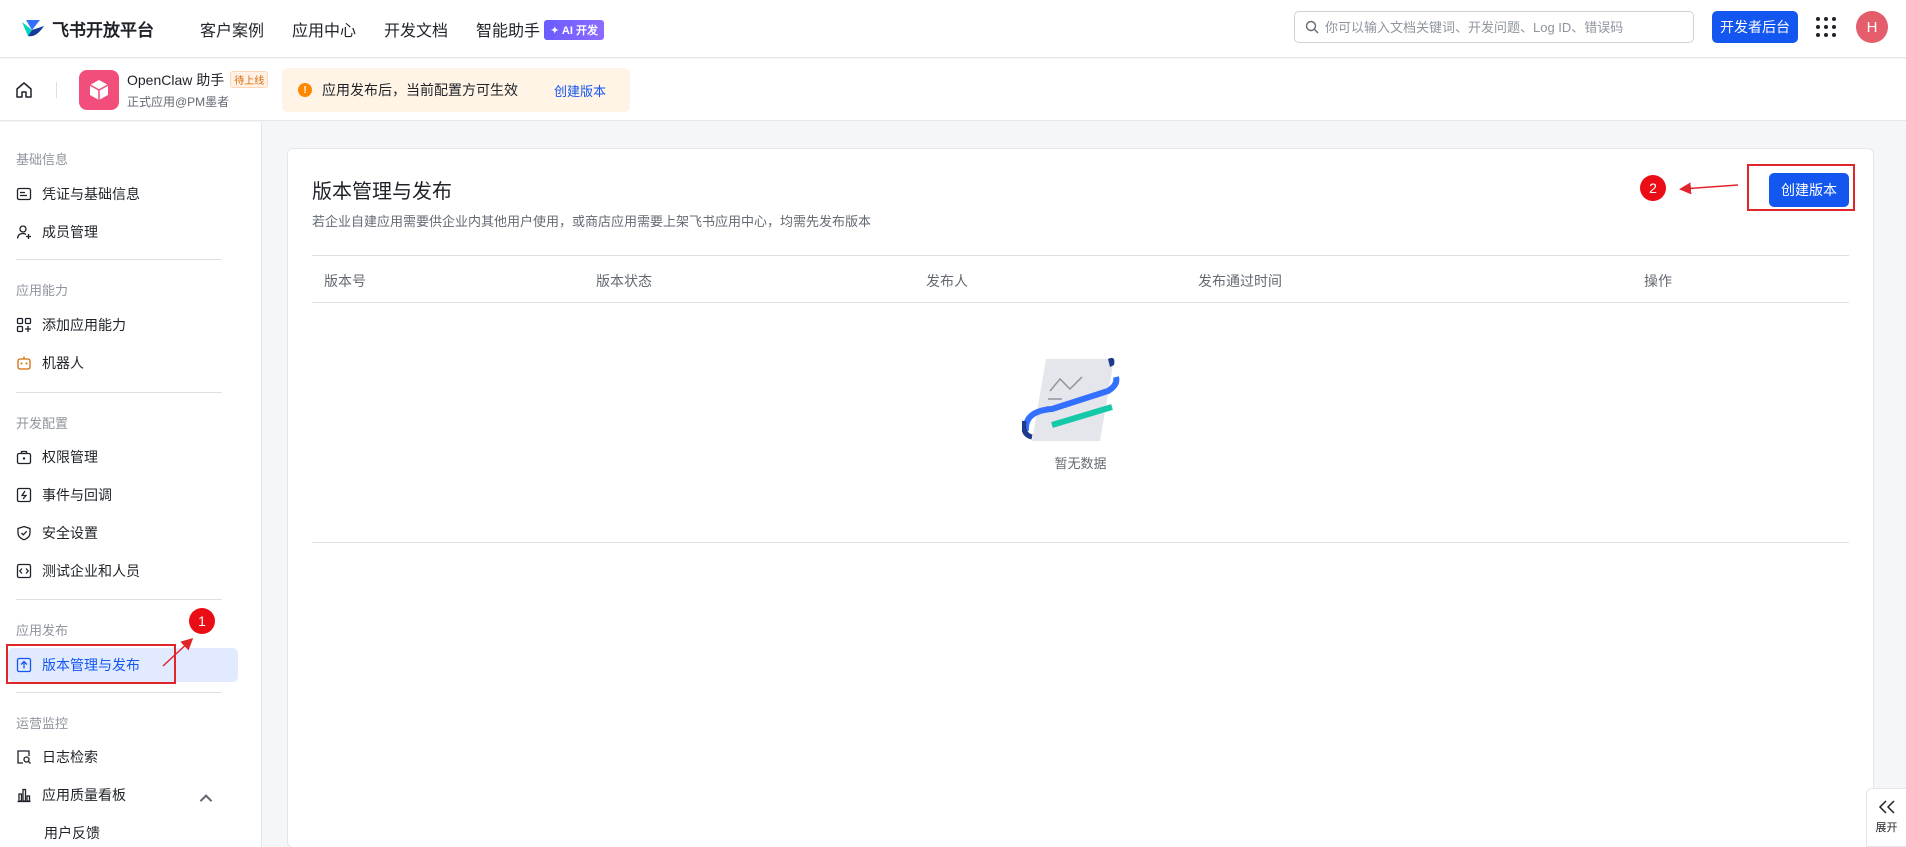  Describe the element at coordinates (123, 232) in the screenshot. I see `sidebar-item-members: 成员管理` at that location.